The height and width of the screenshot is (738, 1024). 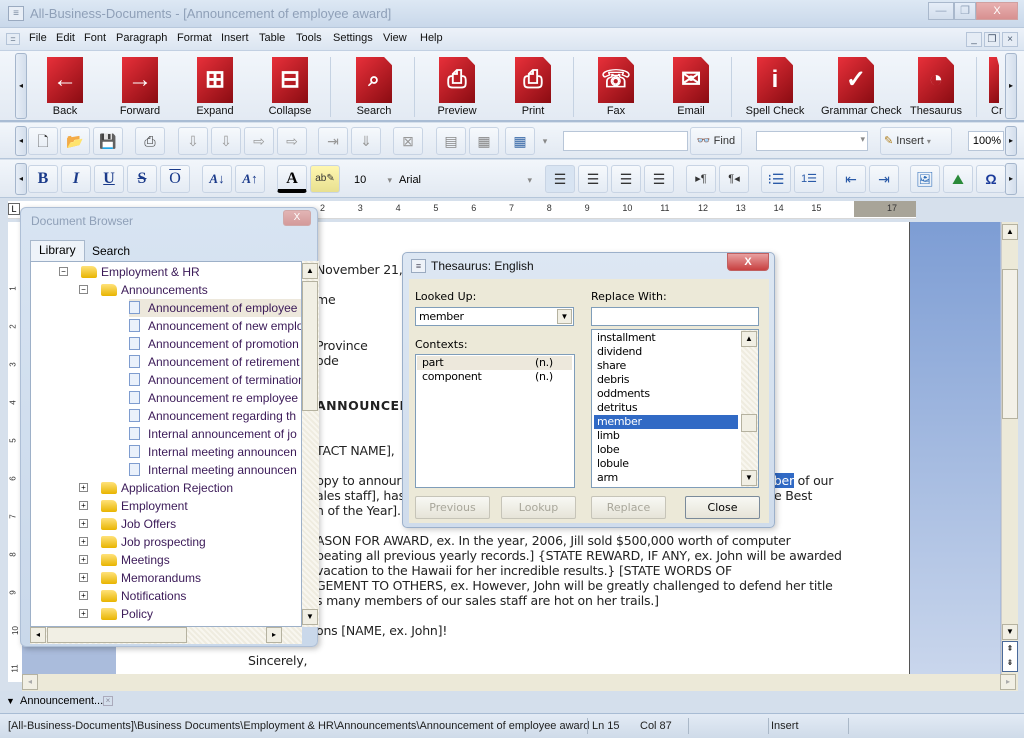 What do you see at coordinates (215, 380) in the screenshot?
I see `tree-document: Announcement of termination` at bounding box center [215, 380].